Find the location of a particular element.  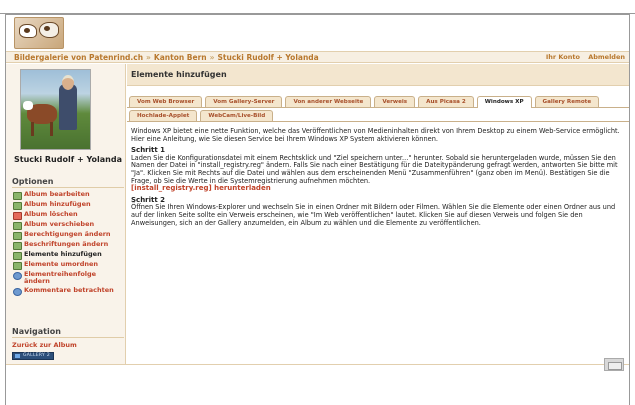

album-thumbnail is located at coordinates (55, 109).